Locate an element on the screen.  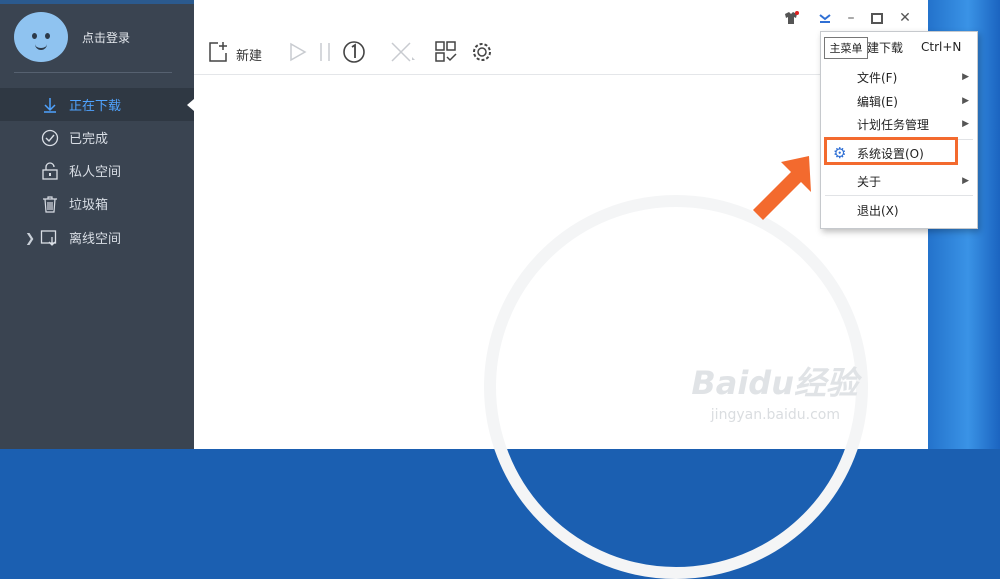
sidebar-item-offline-space: ❯ 离线空间 is located at coordinates (97, 237).